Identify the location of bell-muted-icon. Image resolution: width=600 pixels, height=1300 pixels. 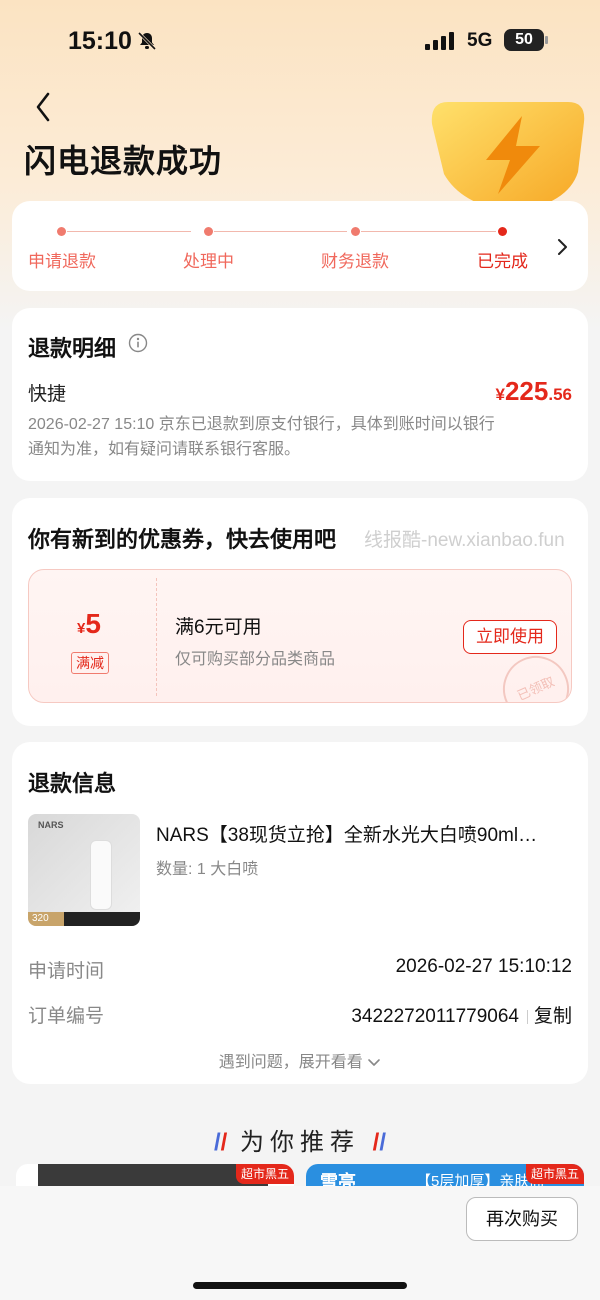
(147, 41).